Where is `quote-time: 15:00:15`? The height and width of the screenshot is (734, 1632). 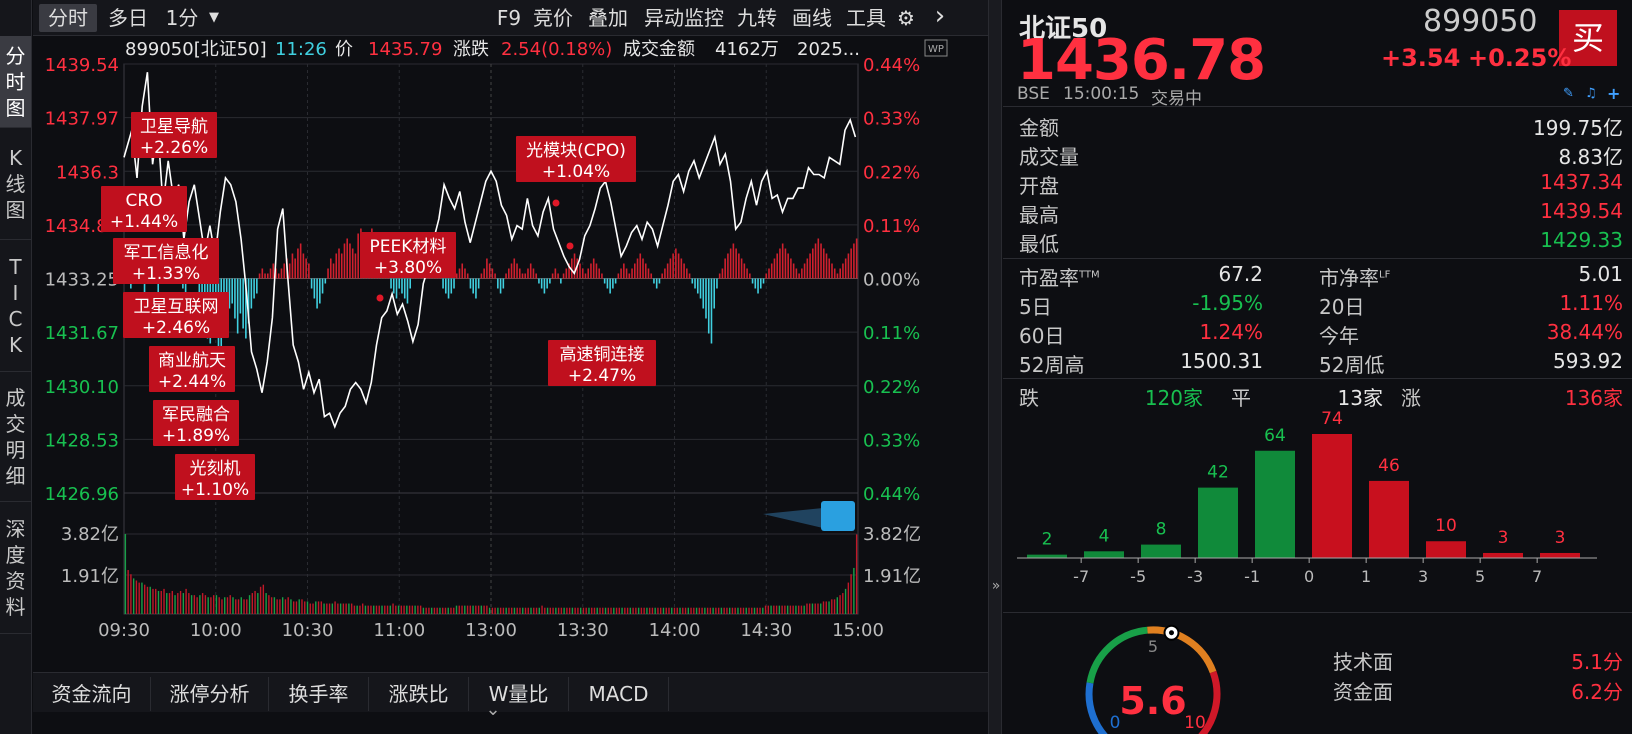 quote-time: 15:00:15 is located at coordinates (1101, 94).